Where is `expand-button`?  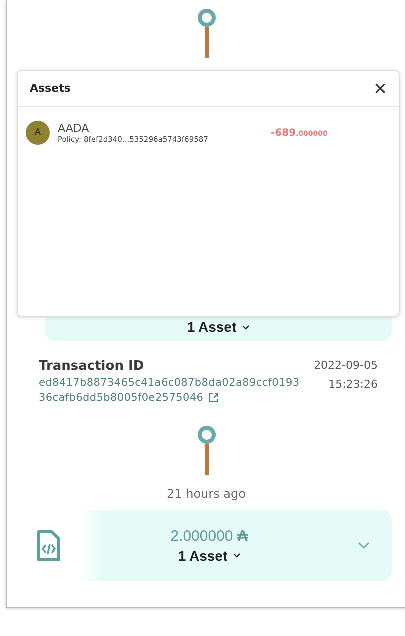 expand-button is located at coordinates (364, 546).